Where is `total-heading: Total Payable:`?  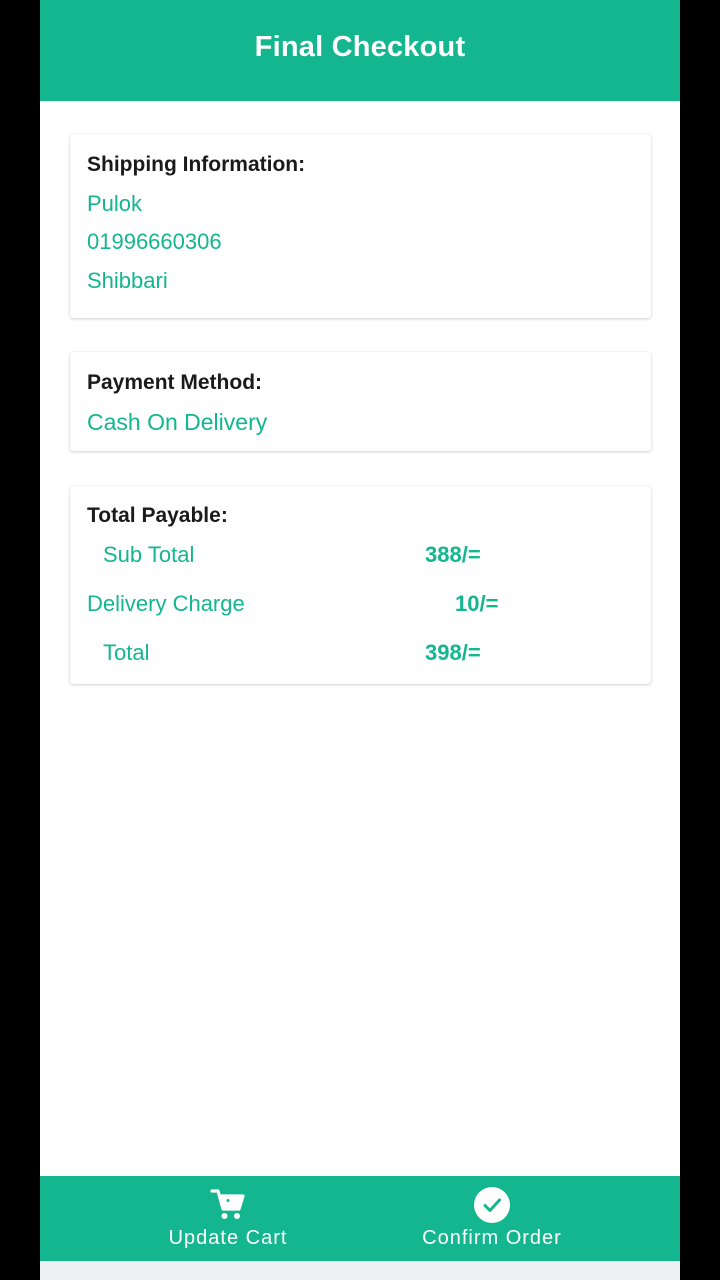
total-heading: Total Payable: is located at coordinates (157, 515).